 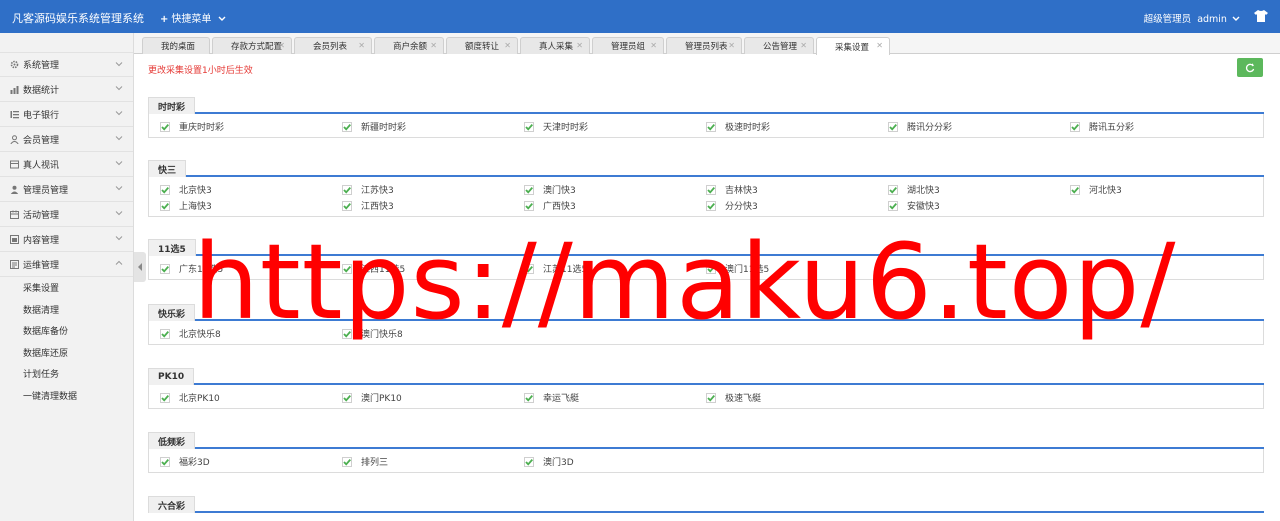 What do you see at coordinates (1250, 67) in the screenshot?
I see `refresh-button` at bounding box center [1250, 67].